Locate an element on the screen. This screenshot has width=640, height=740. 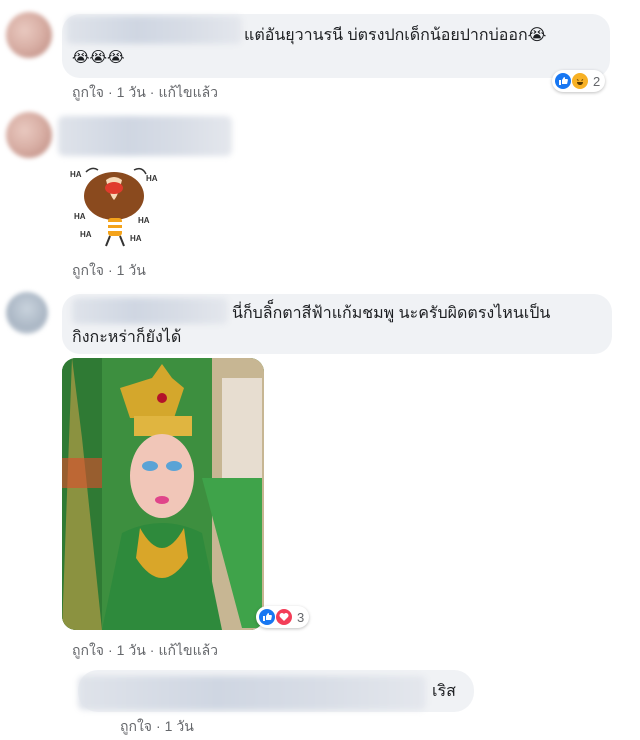
haha-reaction-icon is located at coordinates (580, 81).